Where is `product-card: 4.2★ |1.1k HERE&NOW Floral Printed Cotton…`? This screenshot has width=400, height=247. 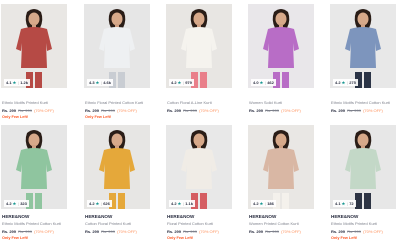
product-card: 4.2★ |1.1k HERE&NOW Floral Printed Cotton… is located at coordinates (199, 186).